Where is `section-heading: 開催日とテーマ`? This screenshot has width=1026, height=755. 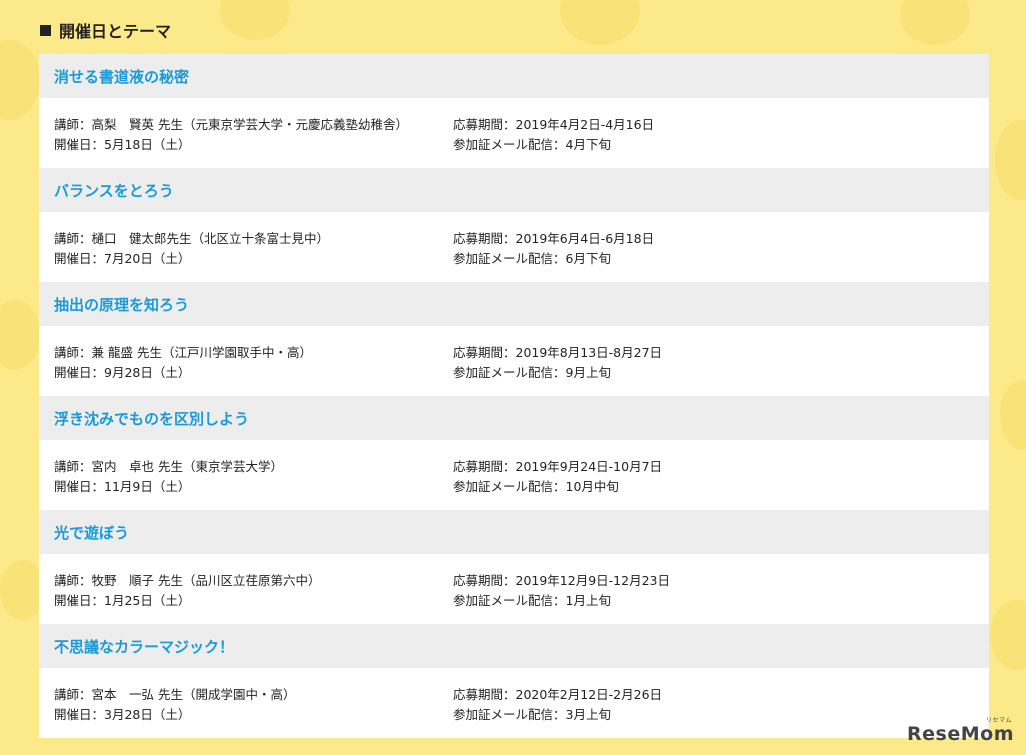 section-heading: 開催日とテーマ is located at coordinates (105, 30).